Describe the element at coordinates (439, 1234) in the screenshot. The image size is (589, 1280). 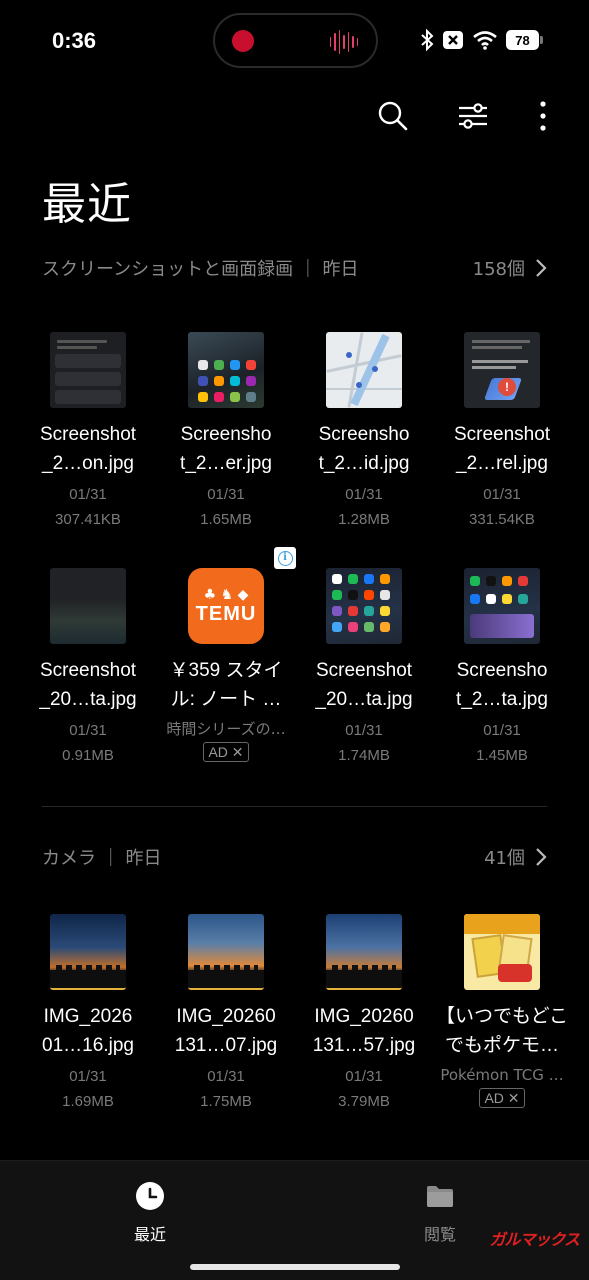
I see `tab-label: 閲覧` at that location.